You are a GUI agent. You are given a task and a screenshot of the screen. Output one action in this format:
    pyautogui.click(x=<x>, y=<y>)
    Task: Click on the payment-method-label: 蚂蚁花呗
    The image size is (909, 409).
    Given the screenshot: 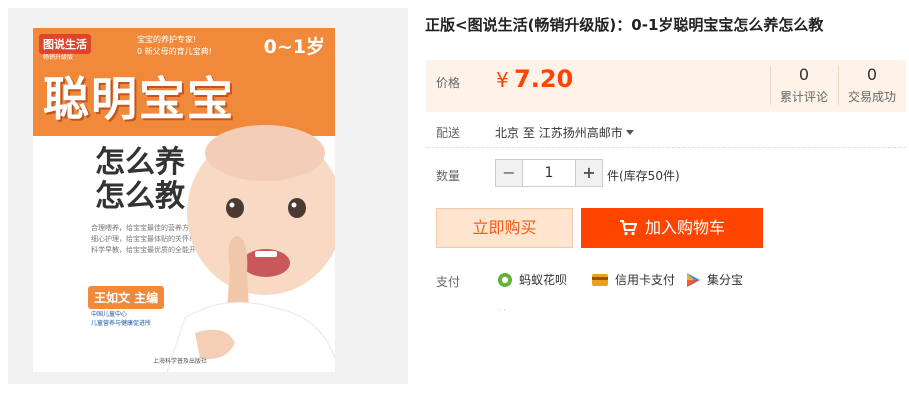 What is the action you would take?
    pyautogui.click(x=543, y=280)
    